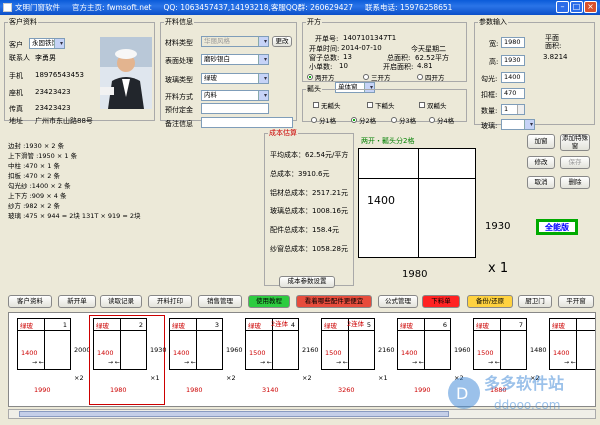 This screenshot has width=600, height=425. Describe the element at coordinates (34, 166) in the screenshot. I see `cut-list-item: 中柱 :470 × 1 条` at that location.